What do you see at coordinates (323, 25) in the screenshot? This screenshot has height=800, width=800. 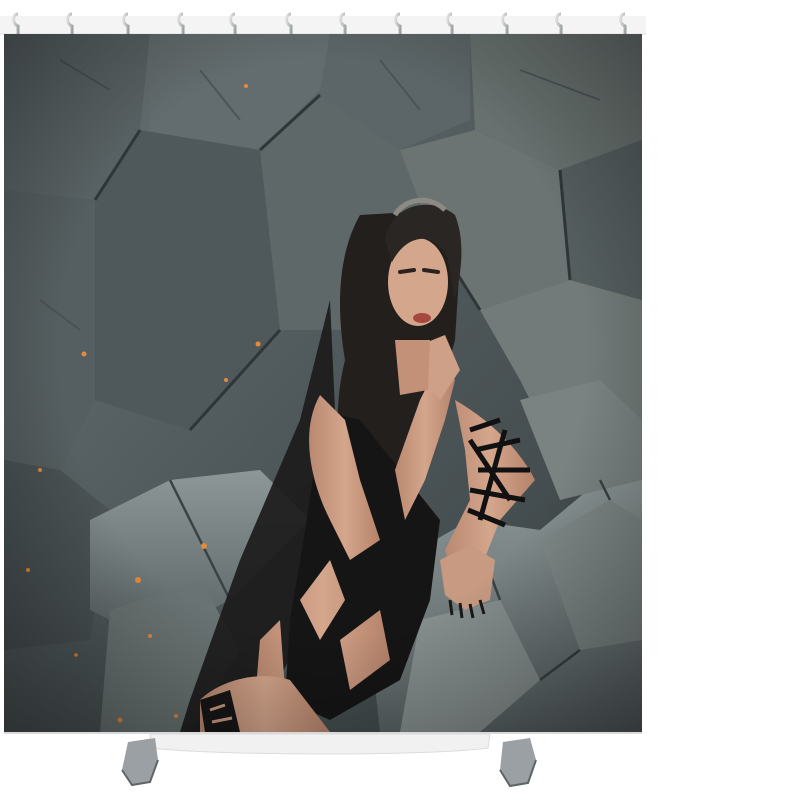 I see `curtain-rod` at bounding box center [323, 25].